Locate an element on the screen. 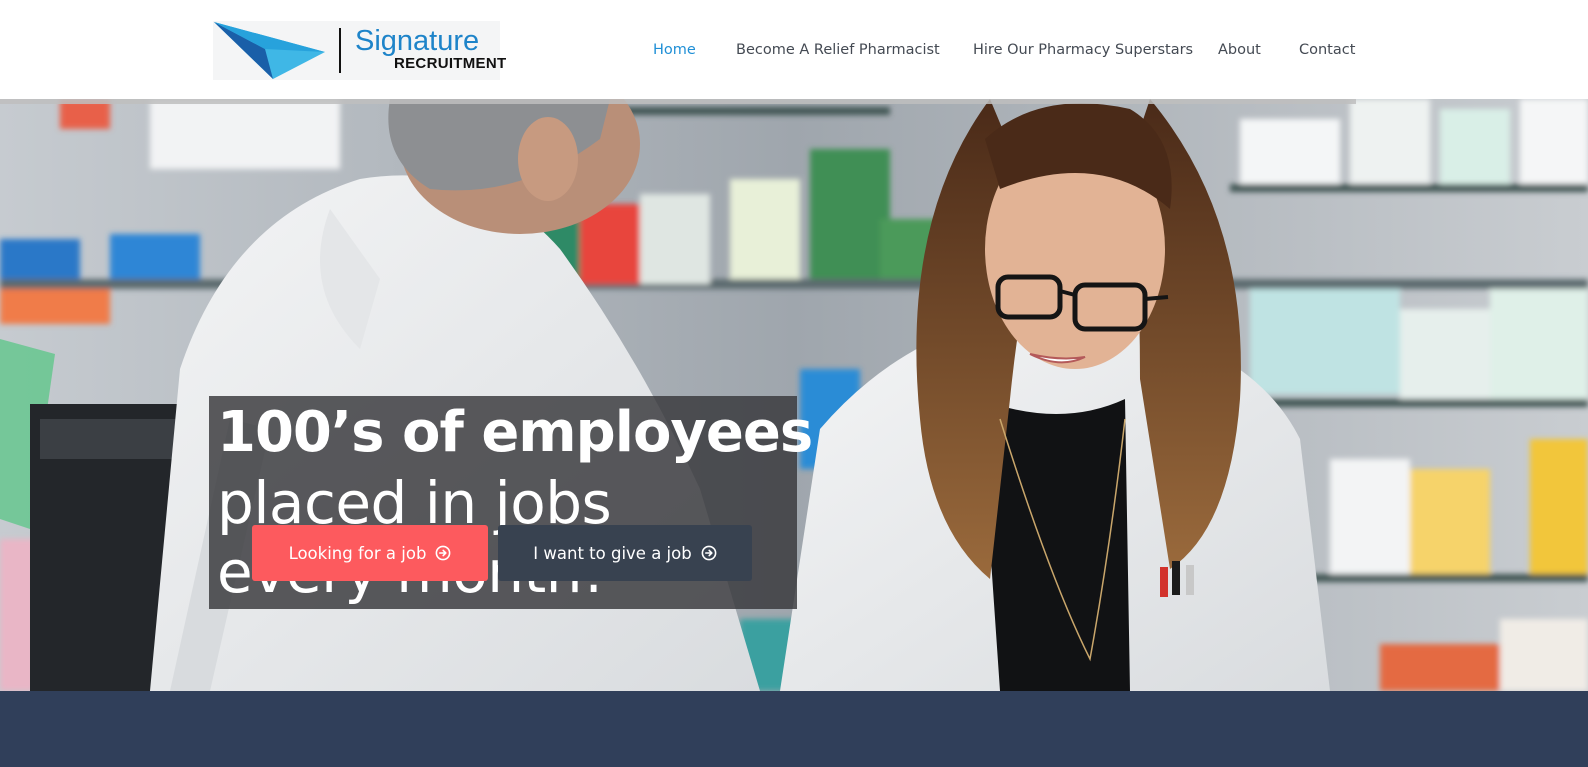 Image resolution: width=1588 pixels, height=767 pixels. give-job-button: I want to give a job is located at coordinates (625, 553).